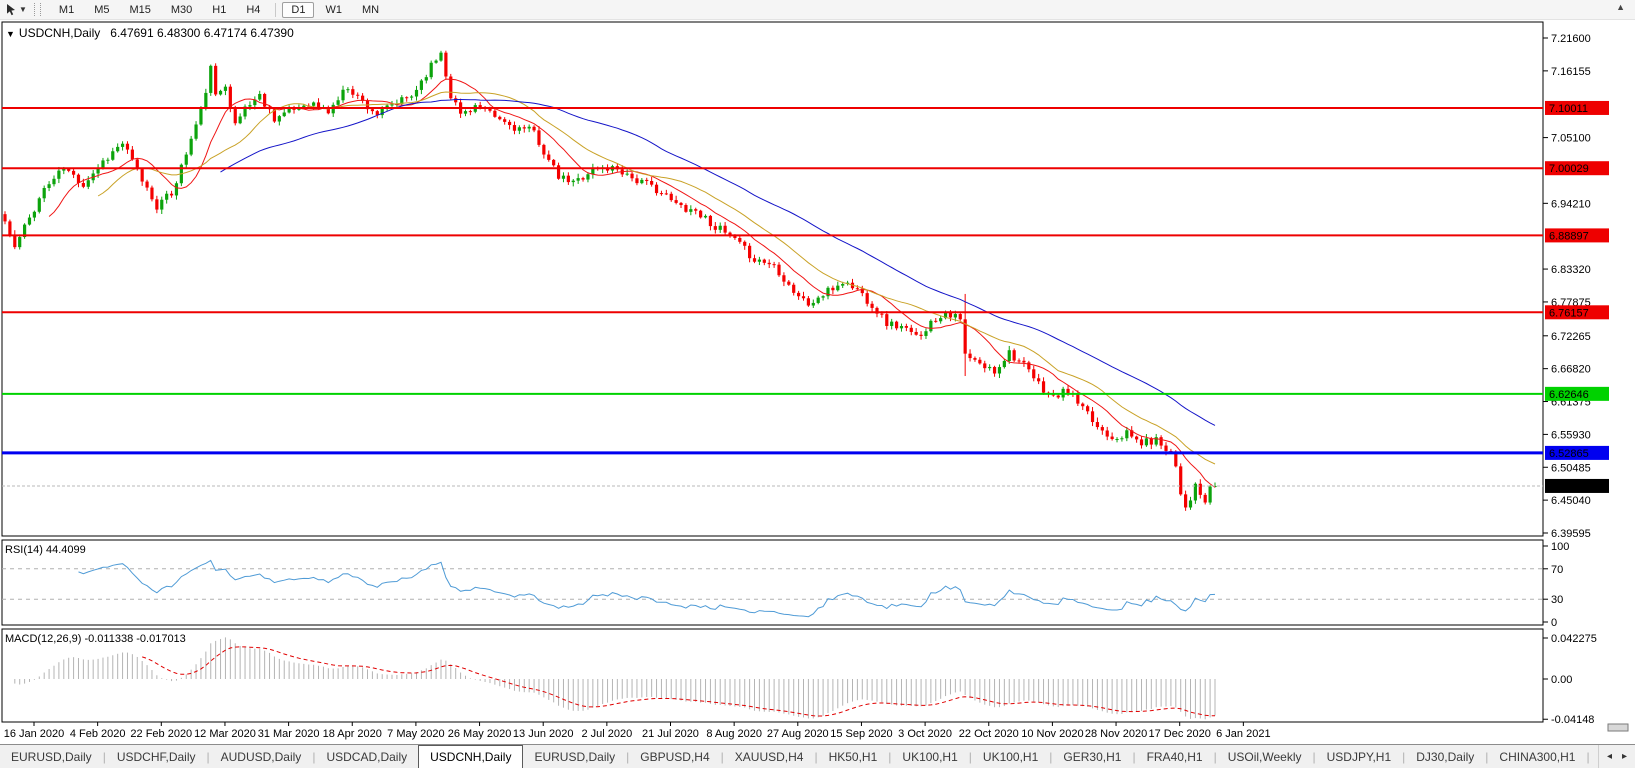 The height and width of the screenshot is (768, 1635). I want to click on chart-tab: XAUUSD,H4, so click(769, 756).